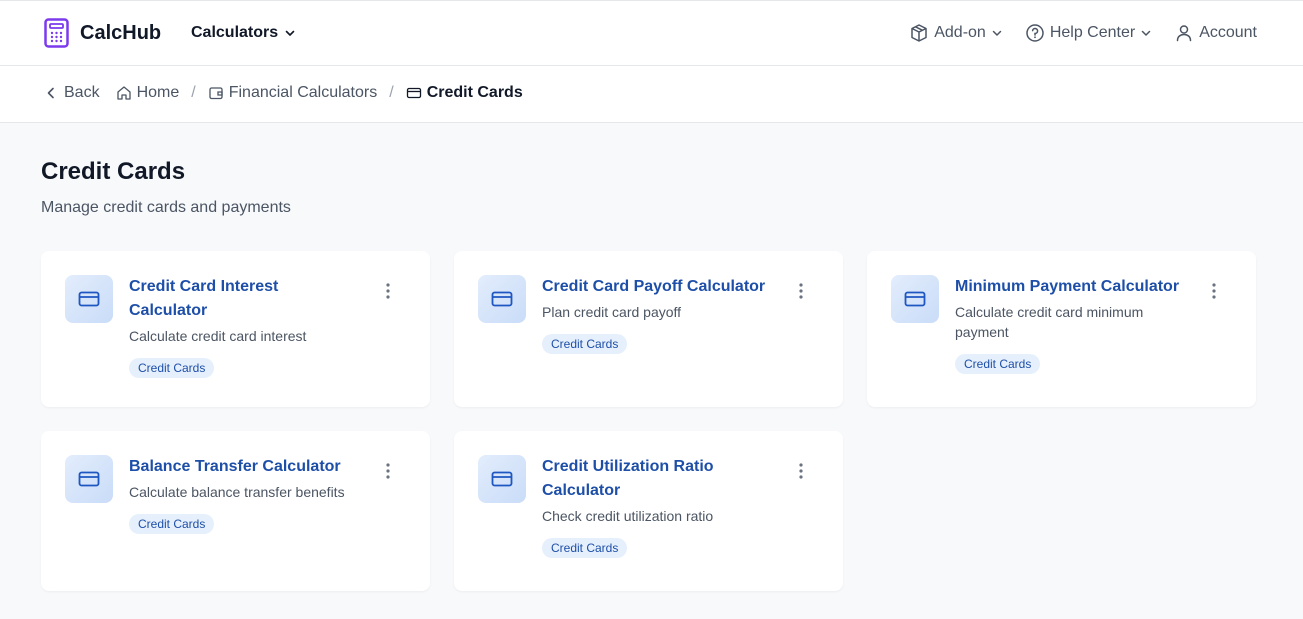  Describe the element at coordinates (628, 516) in the screenshot. I see `card-description: Check credit utilization ratio` at that location.